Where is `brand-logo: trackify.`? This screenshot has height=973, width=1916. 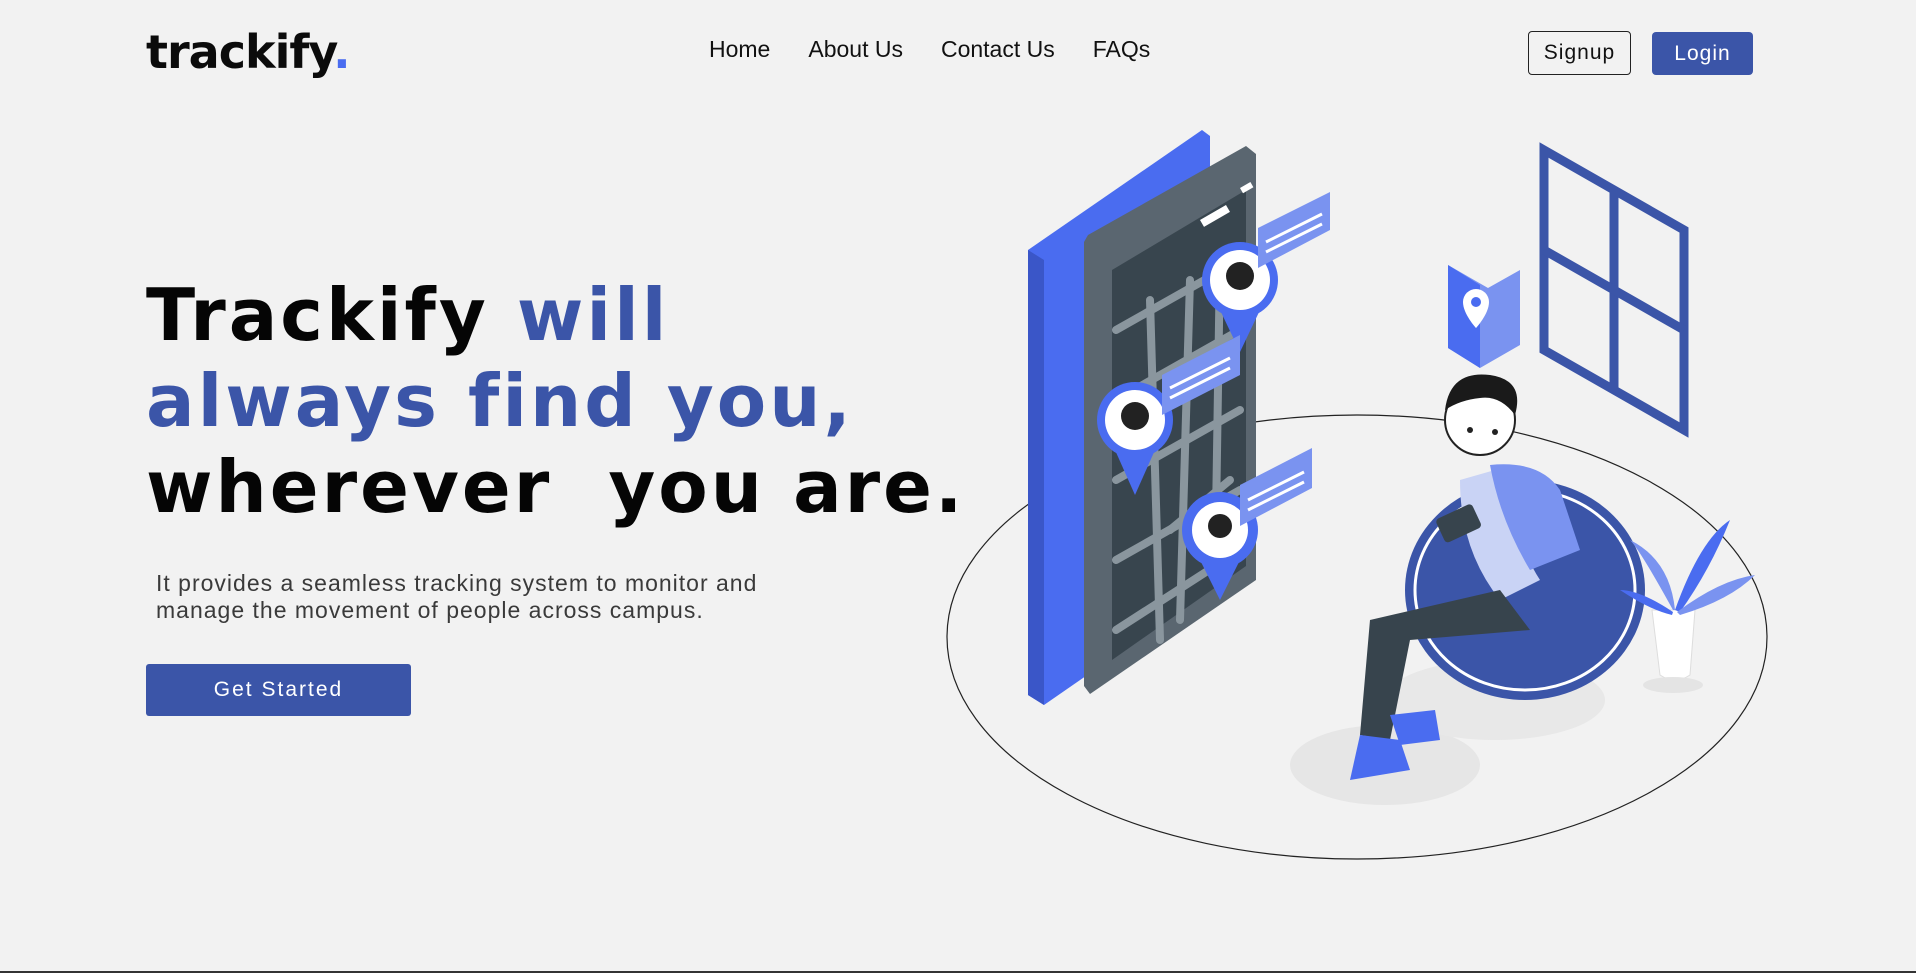 brand-logo: trackify. is located at coordinates (248, 52).